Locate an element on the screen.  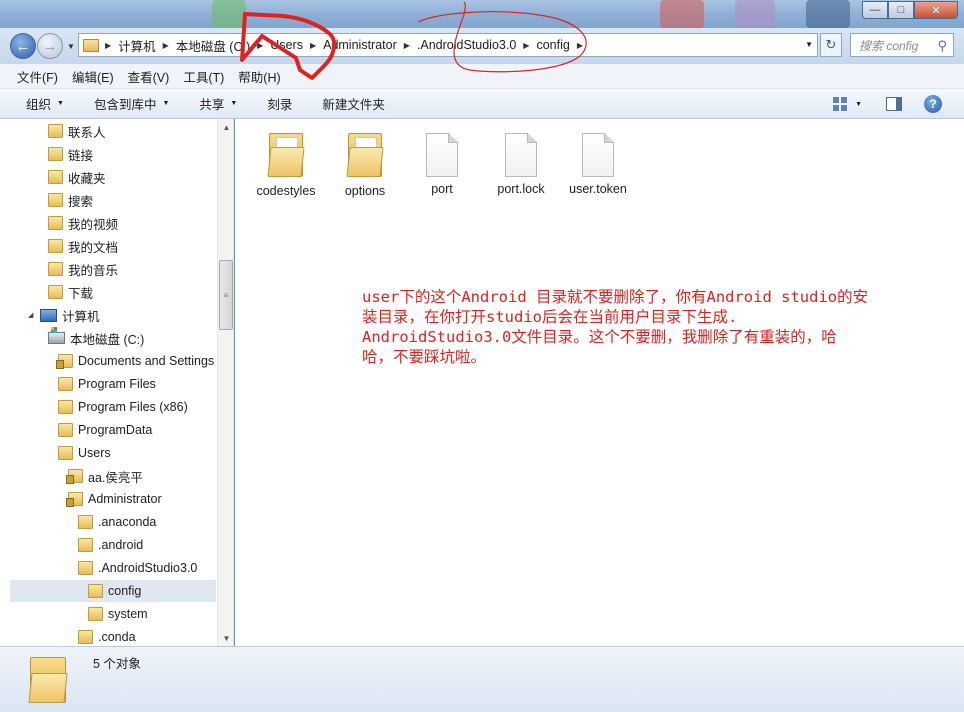
change-view-icon is located at coordinates (840, 104).